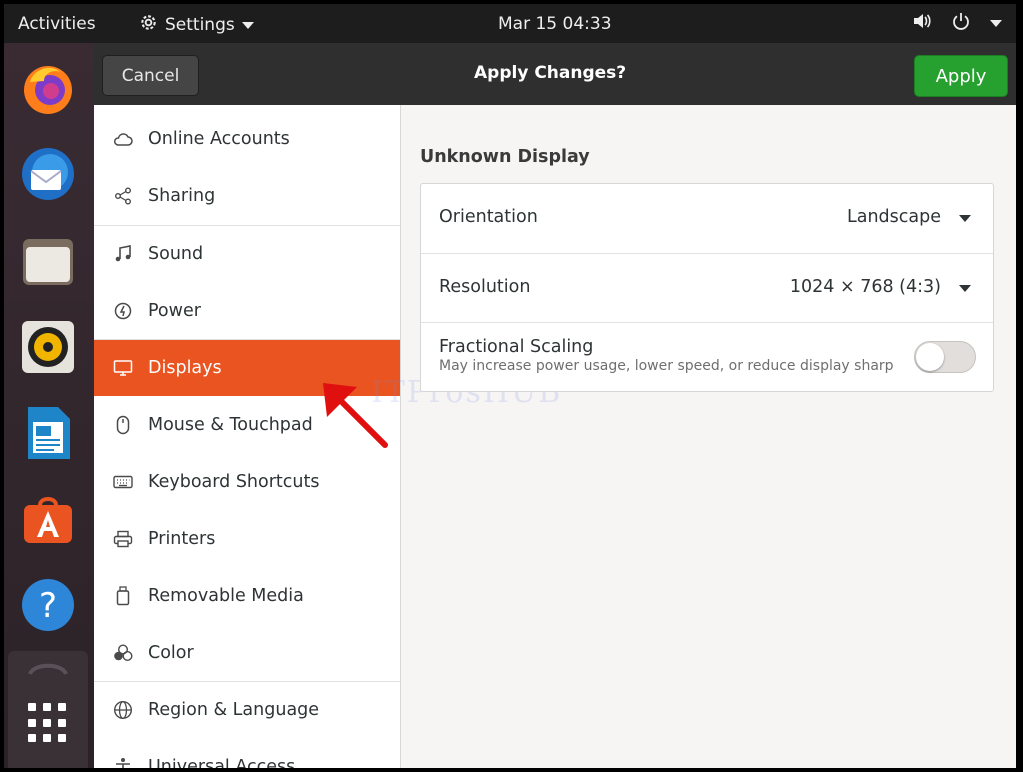  Describe the element at coordinates (150, 75) in the screenshot. I see `cancel-button: Cancel` at that location.